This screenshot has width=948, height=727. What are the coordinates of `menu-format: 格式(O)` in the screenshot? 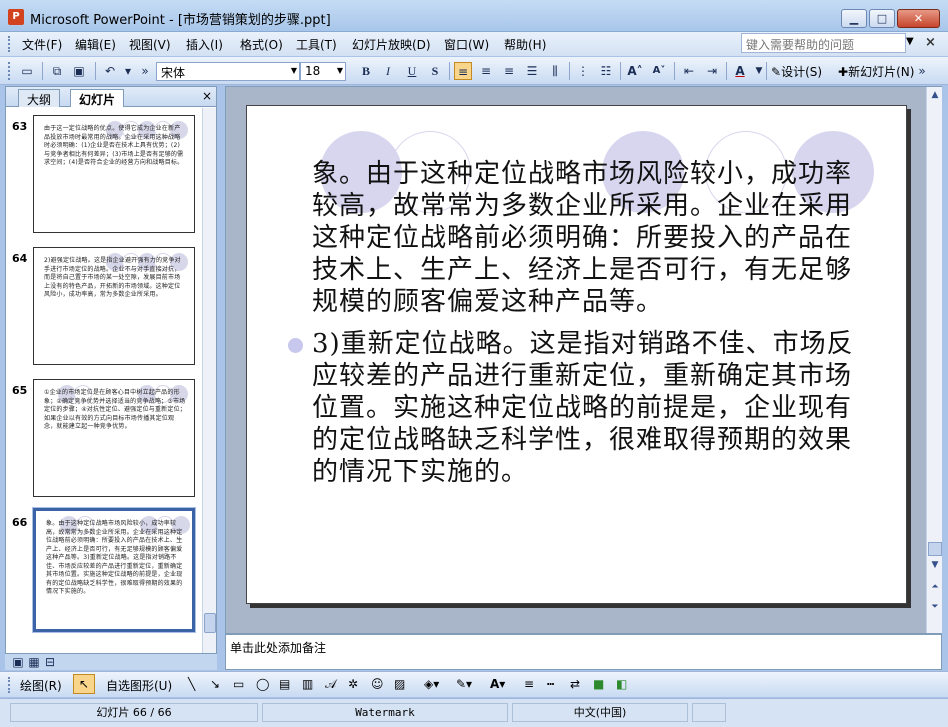 It's located at (261, 44).